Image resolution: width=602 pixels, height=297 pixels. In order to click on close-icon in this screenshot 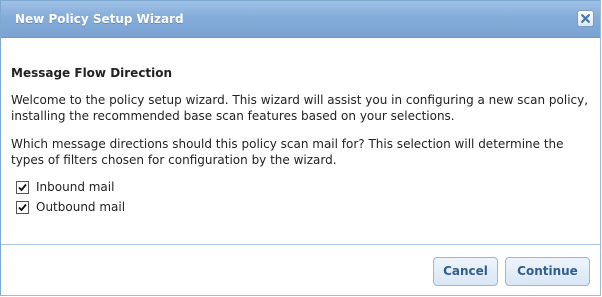, I will do `click(585, 18)`.